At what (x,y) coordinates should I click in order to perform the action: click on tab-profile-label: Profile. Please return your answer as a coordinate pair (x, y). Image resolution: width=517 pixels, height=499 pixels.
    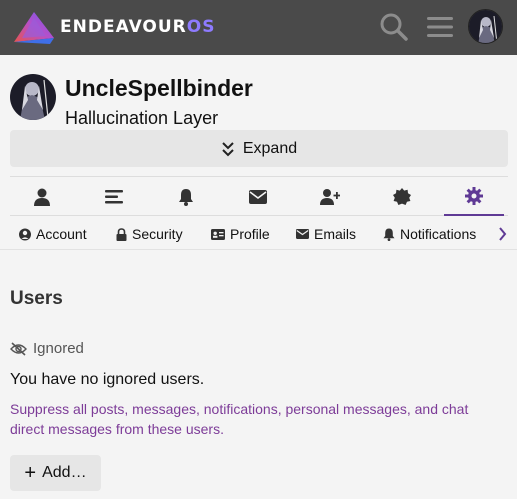
    Looking at the image, I should click on (250, 234).